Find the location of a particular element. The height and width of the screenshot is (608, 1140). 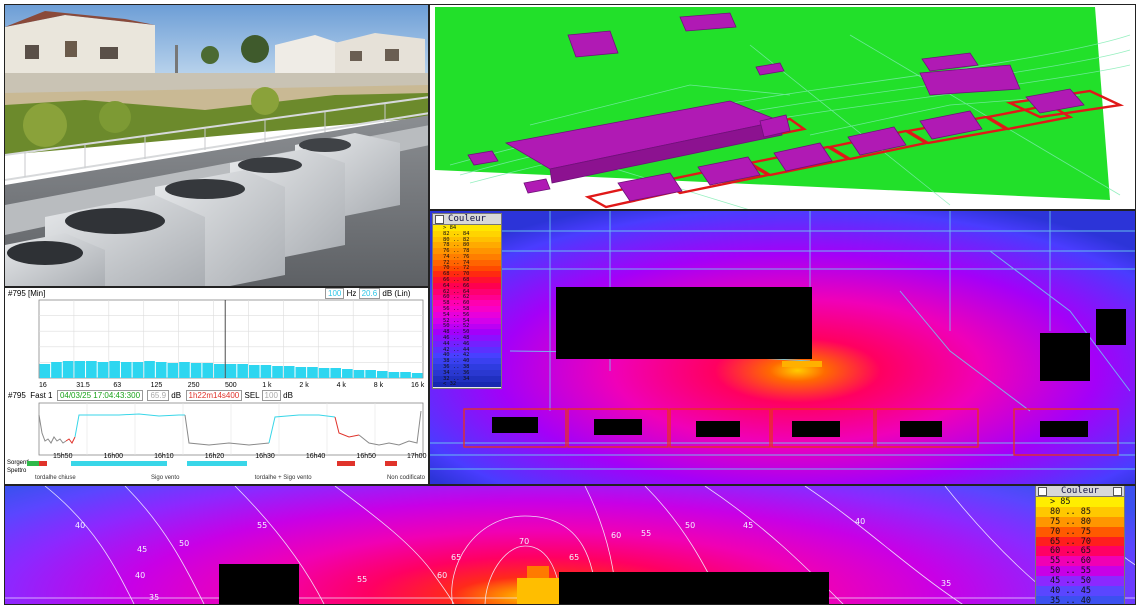

legend-bottom-title: Couleur is located at coordinates (1080, 491).